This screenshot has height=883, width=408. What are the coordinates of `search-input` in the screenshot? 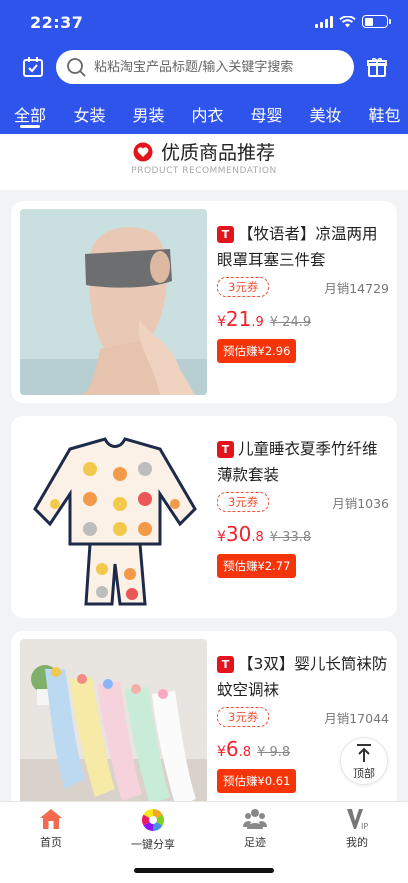 It's located at (214, 67).